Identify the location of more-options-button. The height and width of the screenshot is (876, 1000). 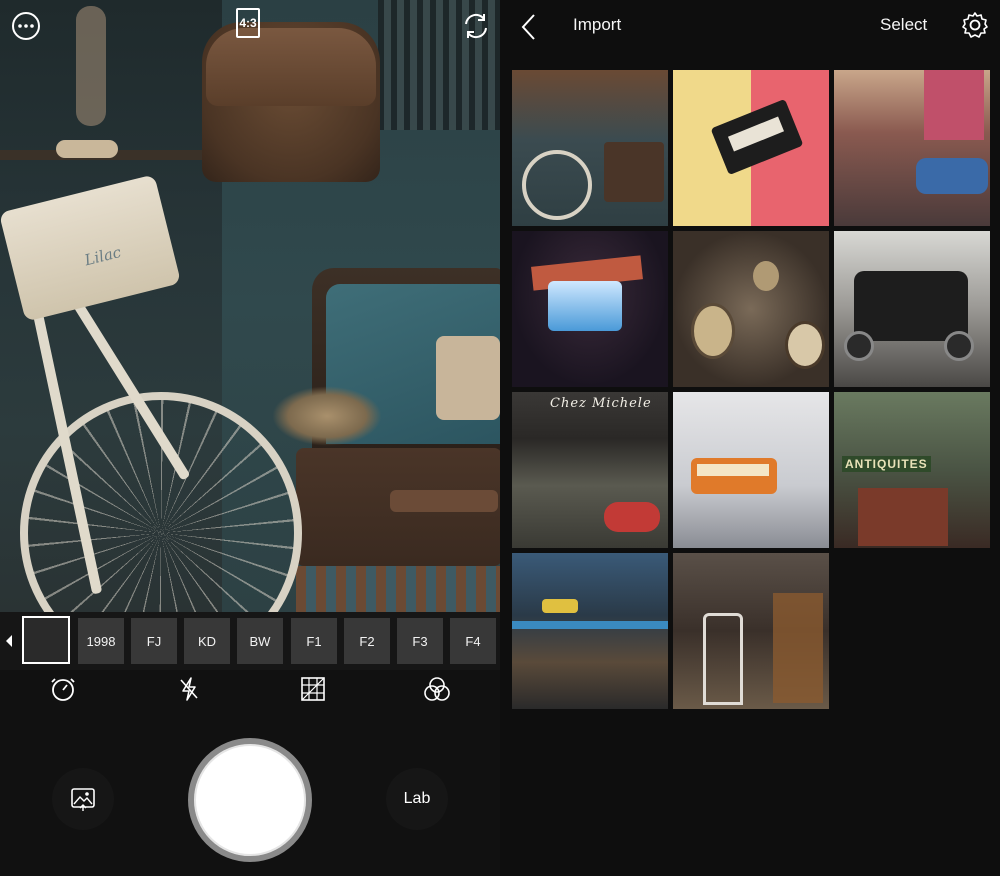
(26, 26).